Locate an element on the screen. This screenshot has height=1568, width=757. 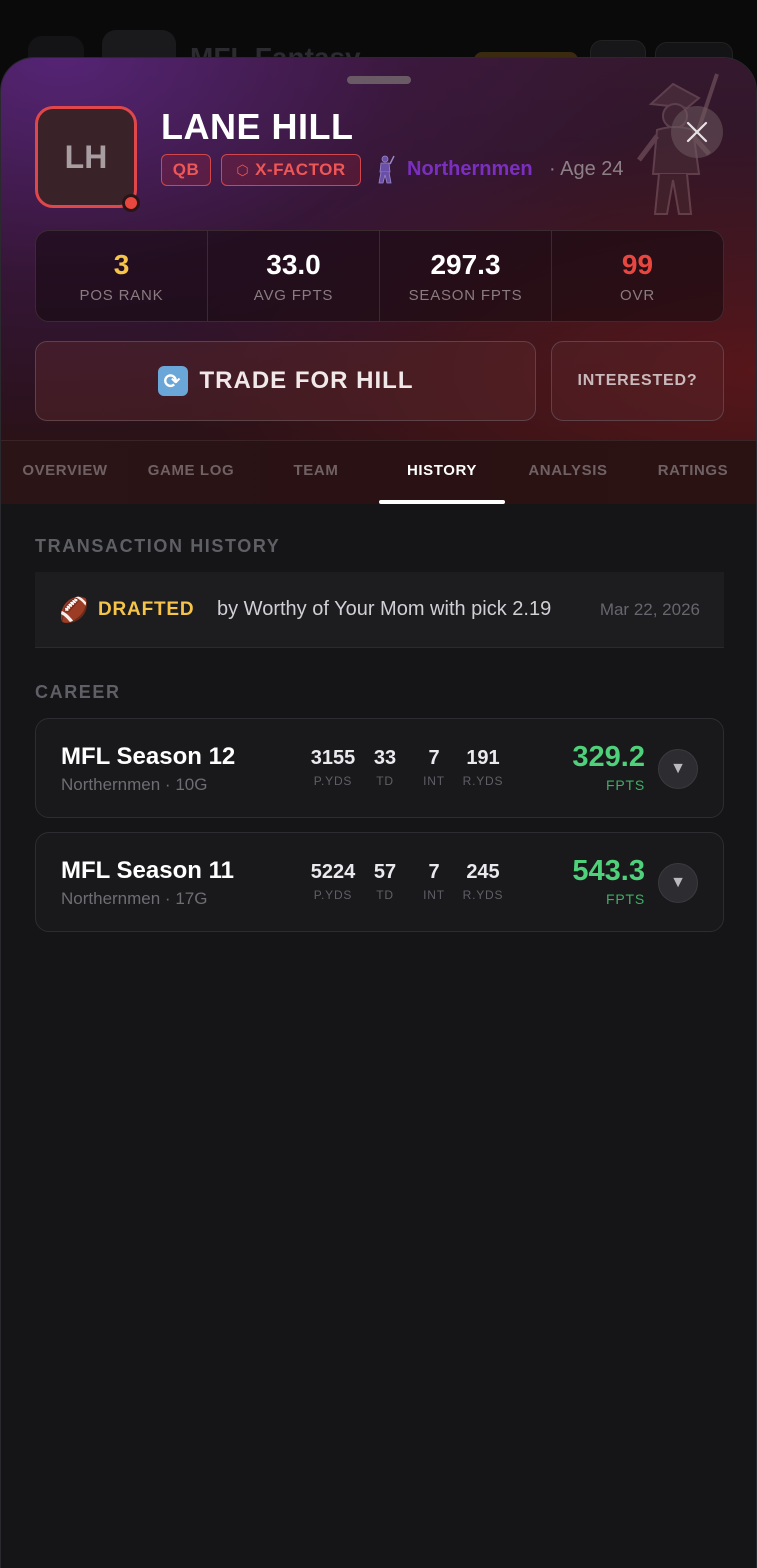
tab-team: TEAM is located at coordinates (316, 470).